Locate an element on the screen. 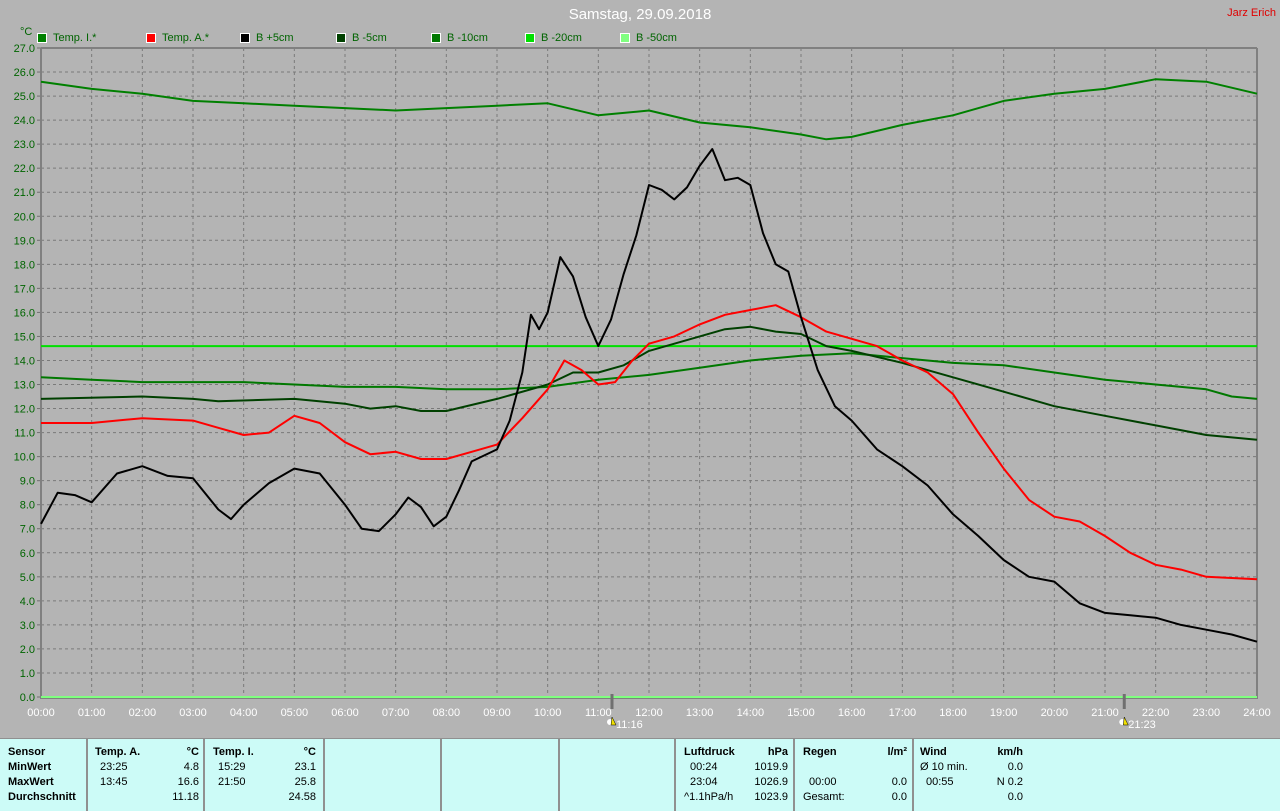 This screenshot has height=811, width=1280. temp-a-avg: 11.18 is located at coordinates (185, 797).